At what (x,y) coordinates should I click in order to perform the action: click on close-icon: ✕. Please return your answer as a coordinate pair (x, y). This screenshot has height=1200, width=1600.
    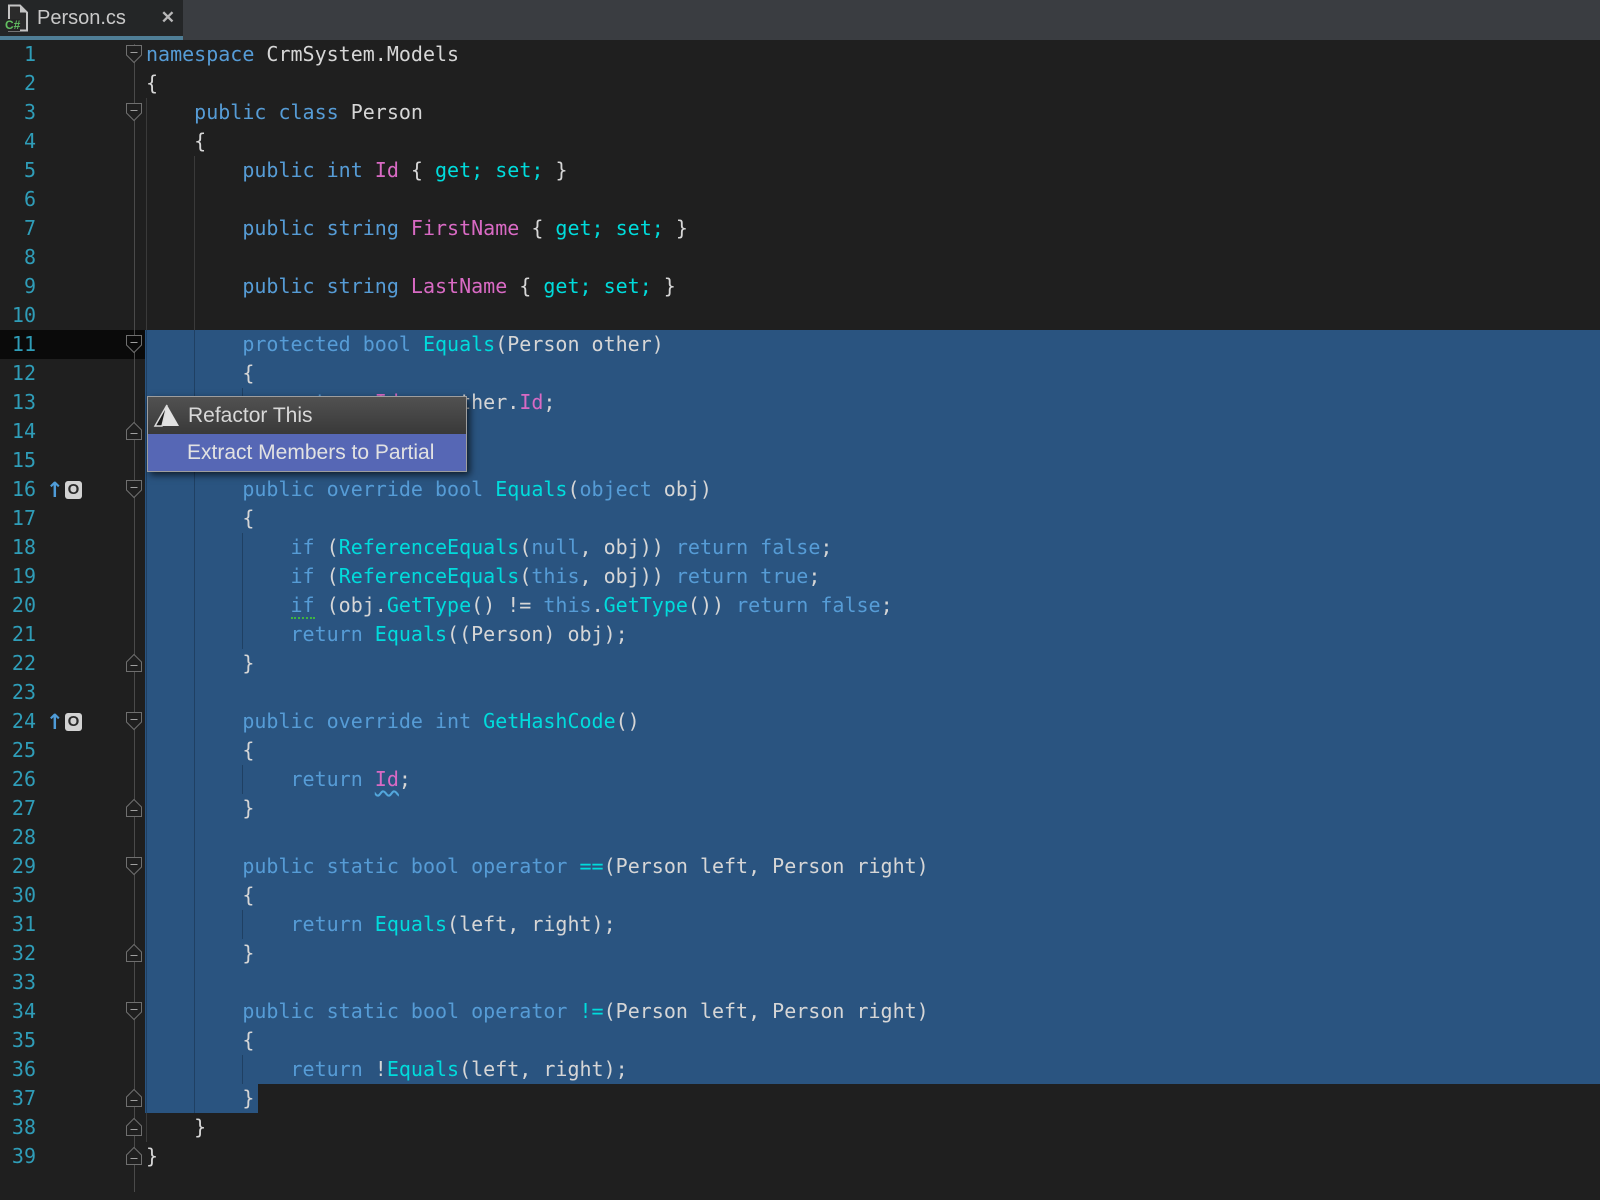
    Looking at the image, I should click on (168, 18).